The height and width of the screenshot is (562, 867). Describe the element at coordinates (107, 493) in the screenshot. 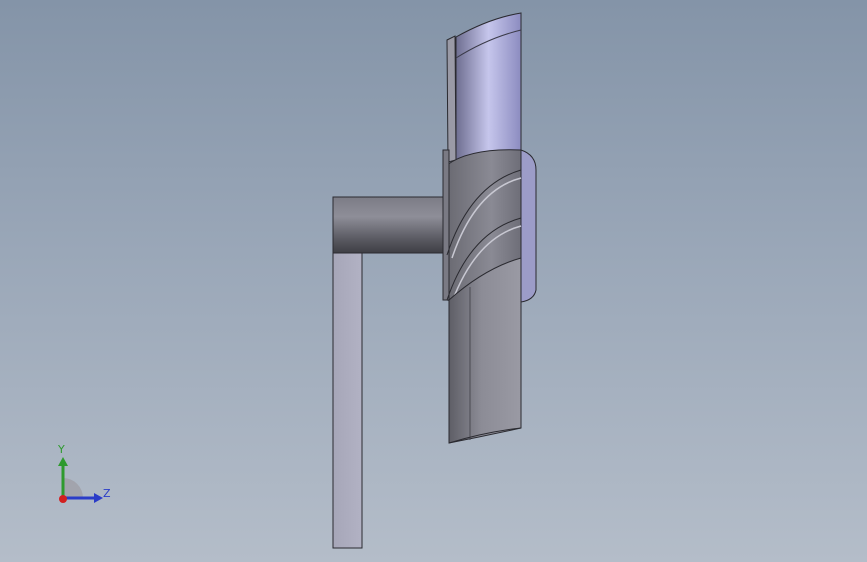

I see `z-axis-label: Z` at that location.